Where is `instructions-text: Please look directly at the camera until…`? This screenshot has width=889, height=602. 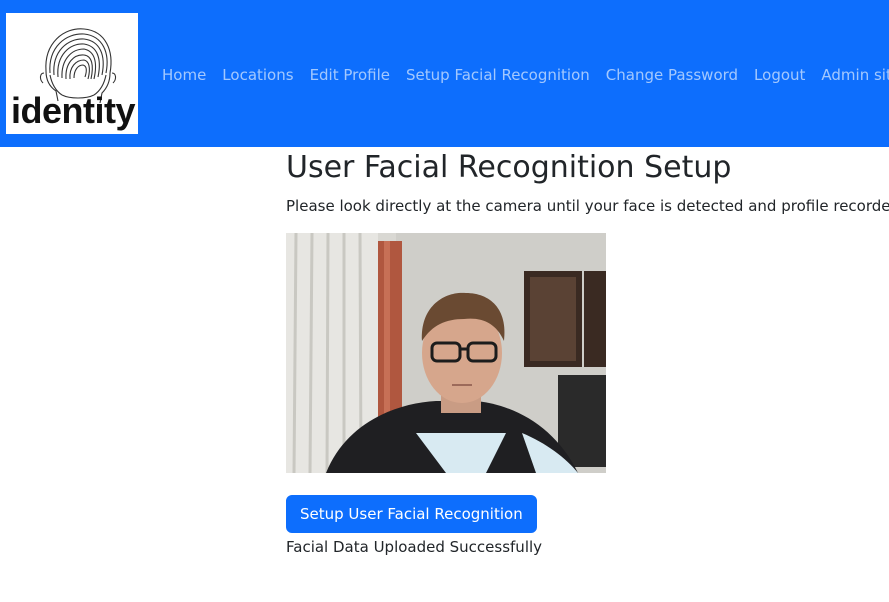
instructions-text: Please look directly at the camera until… is located at coordinates (587, 206).